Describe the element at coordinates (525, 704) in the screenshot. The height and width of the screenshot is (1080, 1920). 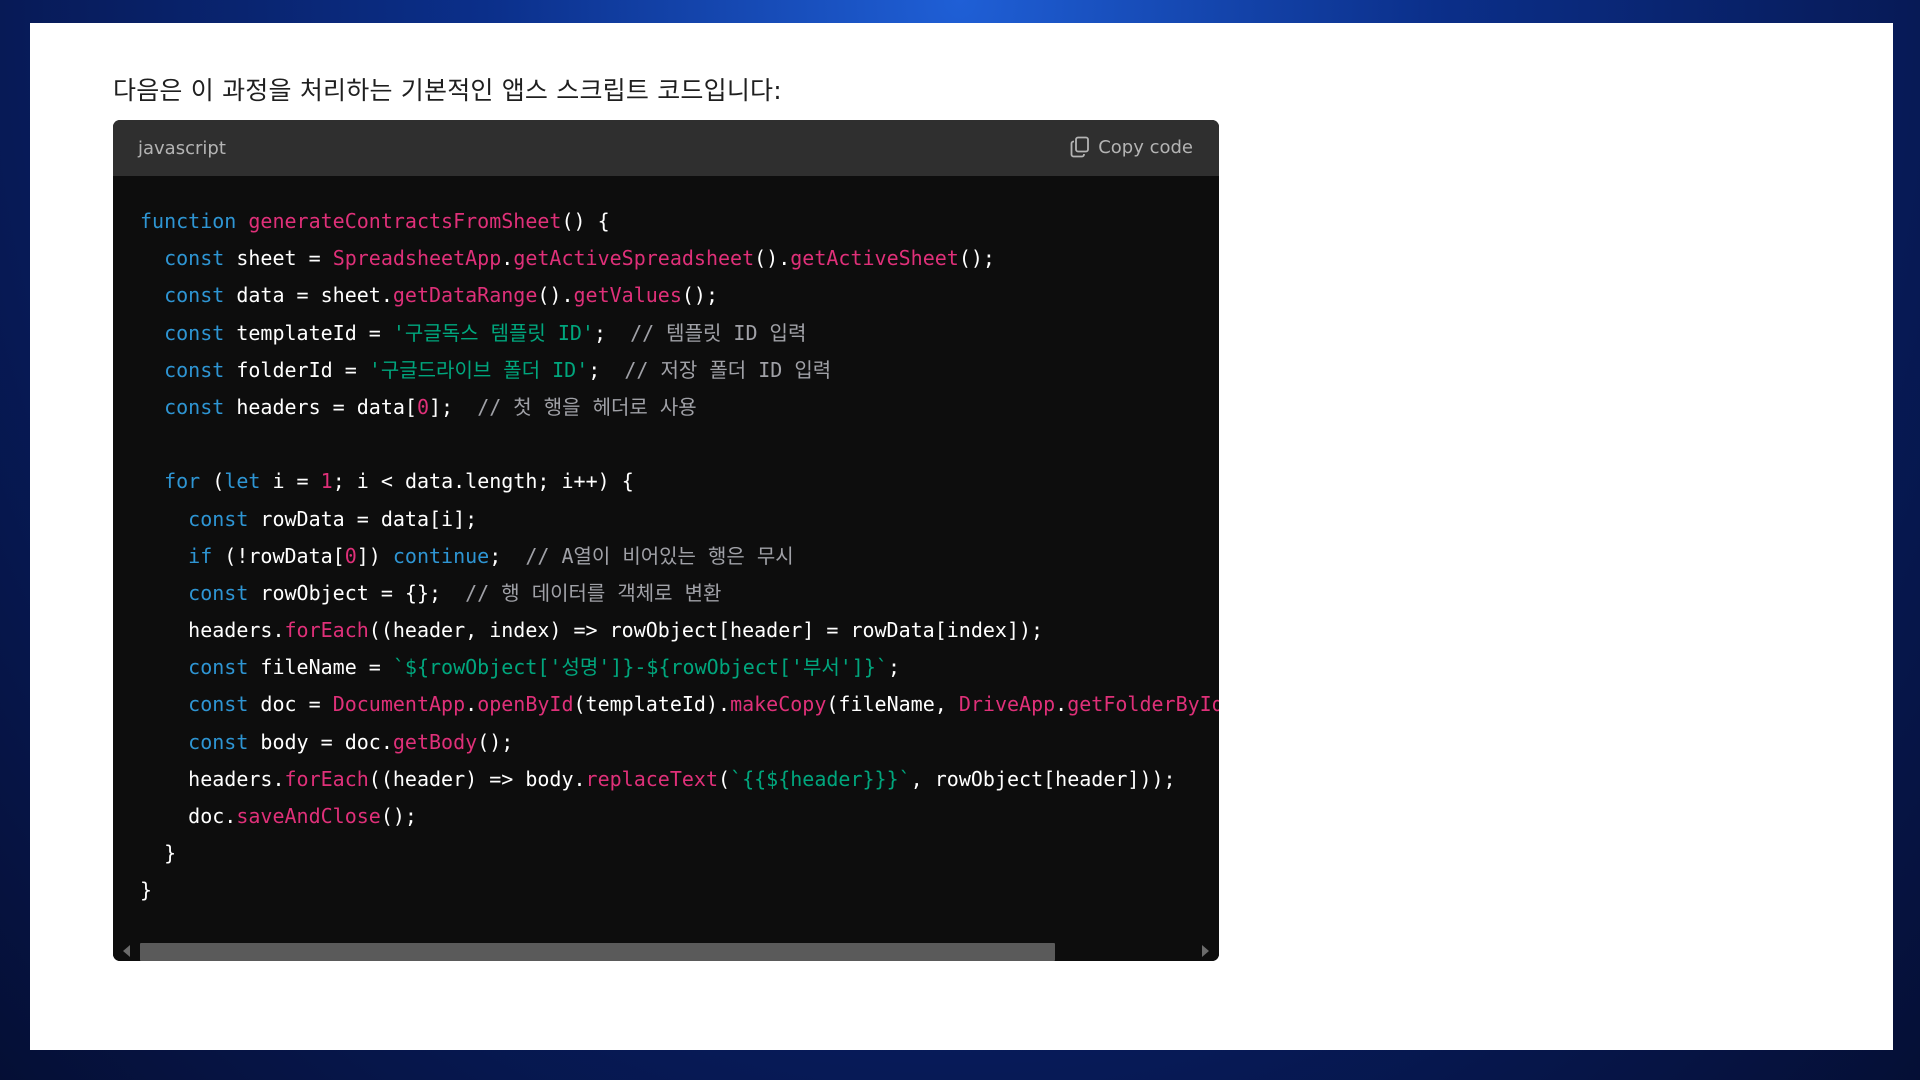
I see `code-token: openById` at that location.